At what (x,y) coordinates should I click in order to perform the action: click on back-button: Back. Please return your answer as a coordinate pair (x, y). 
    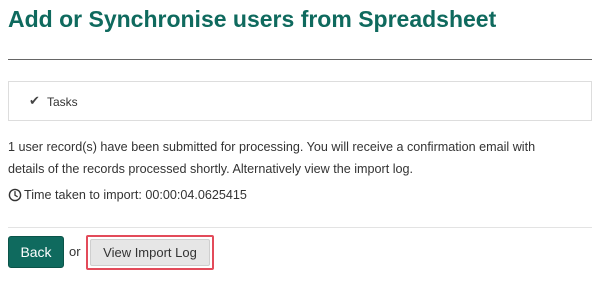
    Looking at the image, I should click on (36, 252).